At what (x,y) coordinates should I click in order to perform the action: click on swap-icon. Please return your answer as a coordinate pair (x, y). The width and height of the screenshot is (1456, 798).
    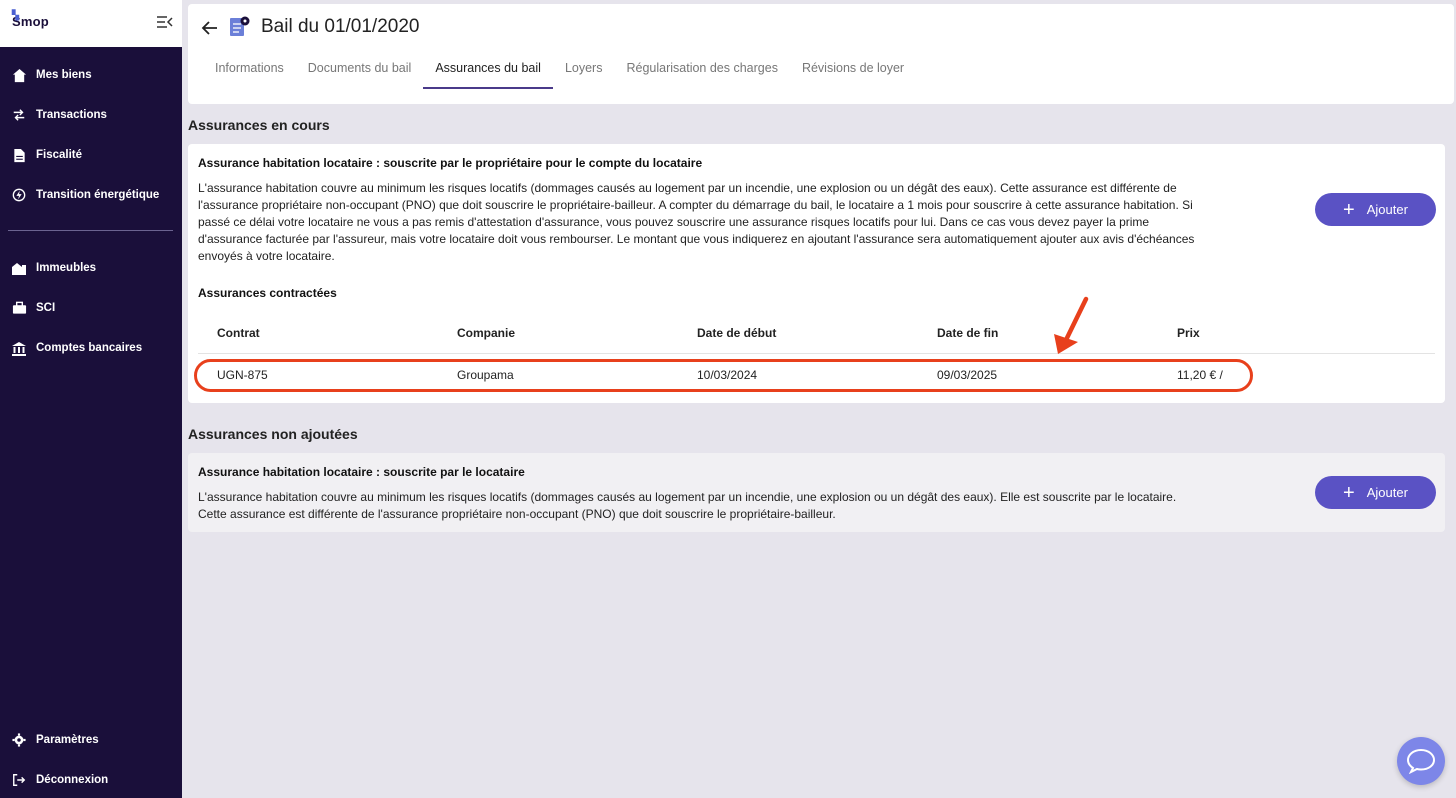
    Looking at the image, I should click on (19, 115).